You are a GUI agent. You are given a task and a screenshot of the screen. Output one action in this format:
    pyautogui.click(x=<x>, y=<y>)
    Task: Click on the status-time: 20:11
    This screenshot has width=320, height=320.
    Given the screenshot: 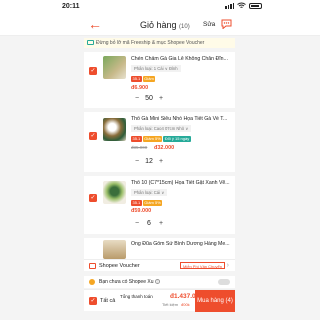 What is the action you would take?
    pyautogui.click(x=71, y=6)
    